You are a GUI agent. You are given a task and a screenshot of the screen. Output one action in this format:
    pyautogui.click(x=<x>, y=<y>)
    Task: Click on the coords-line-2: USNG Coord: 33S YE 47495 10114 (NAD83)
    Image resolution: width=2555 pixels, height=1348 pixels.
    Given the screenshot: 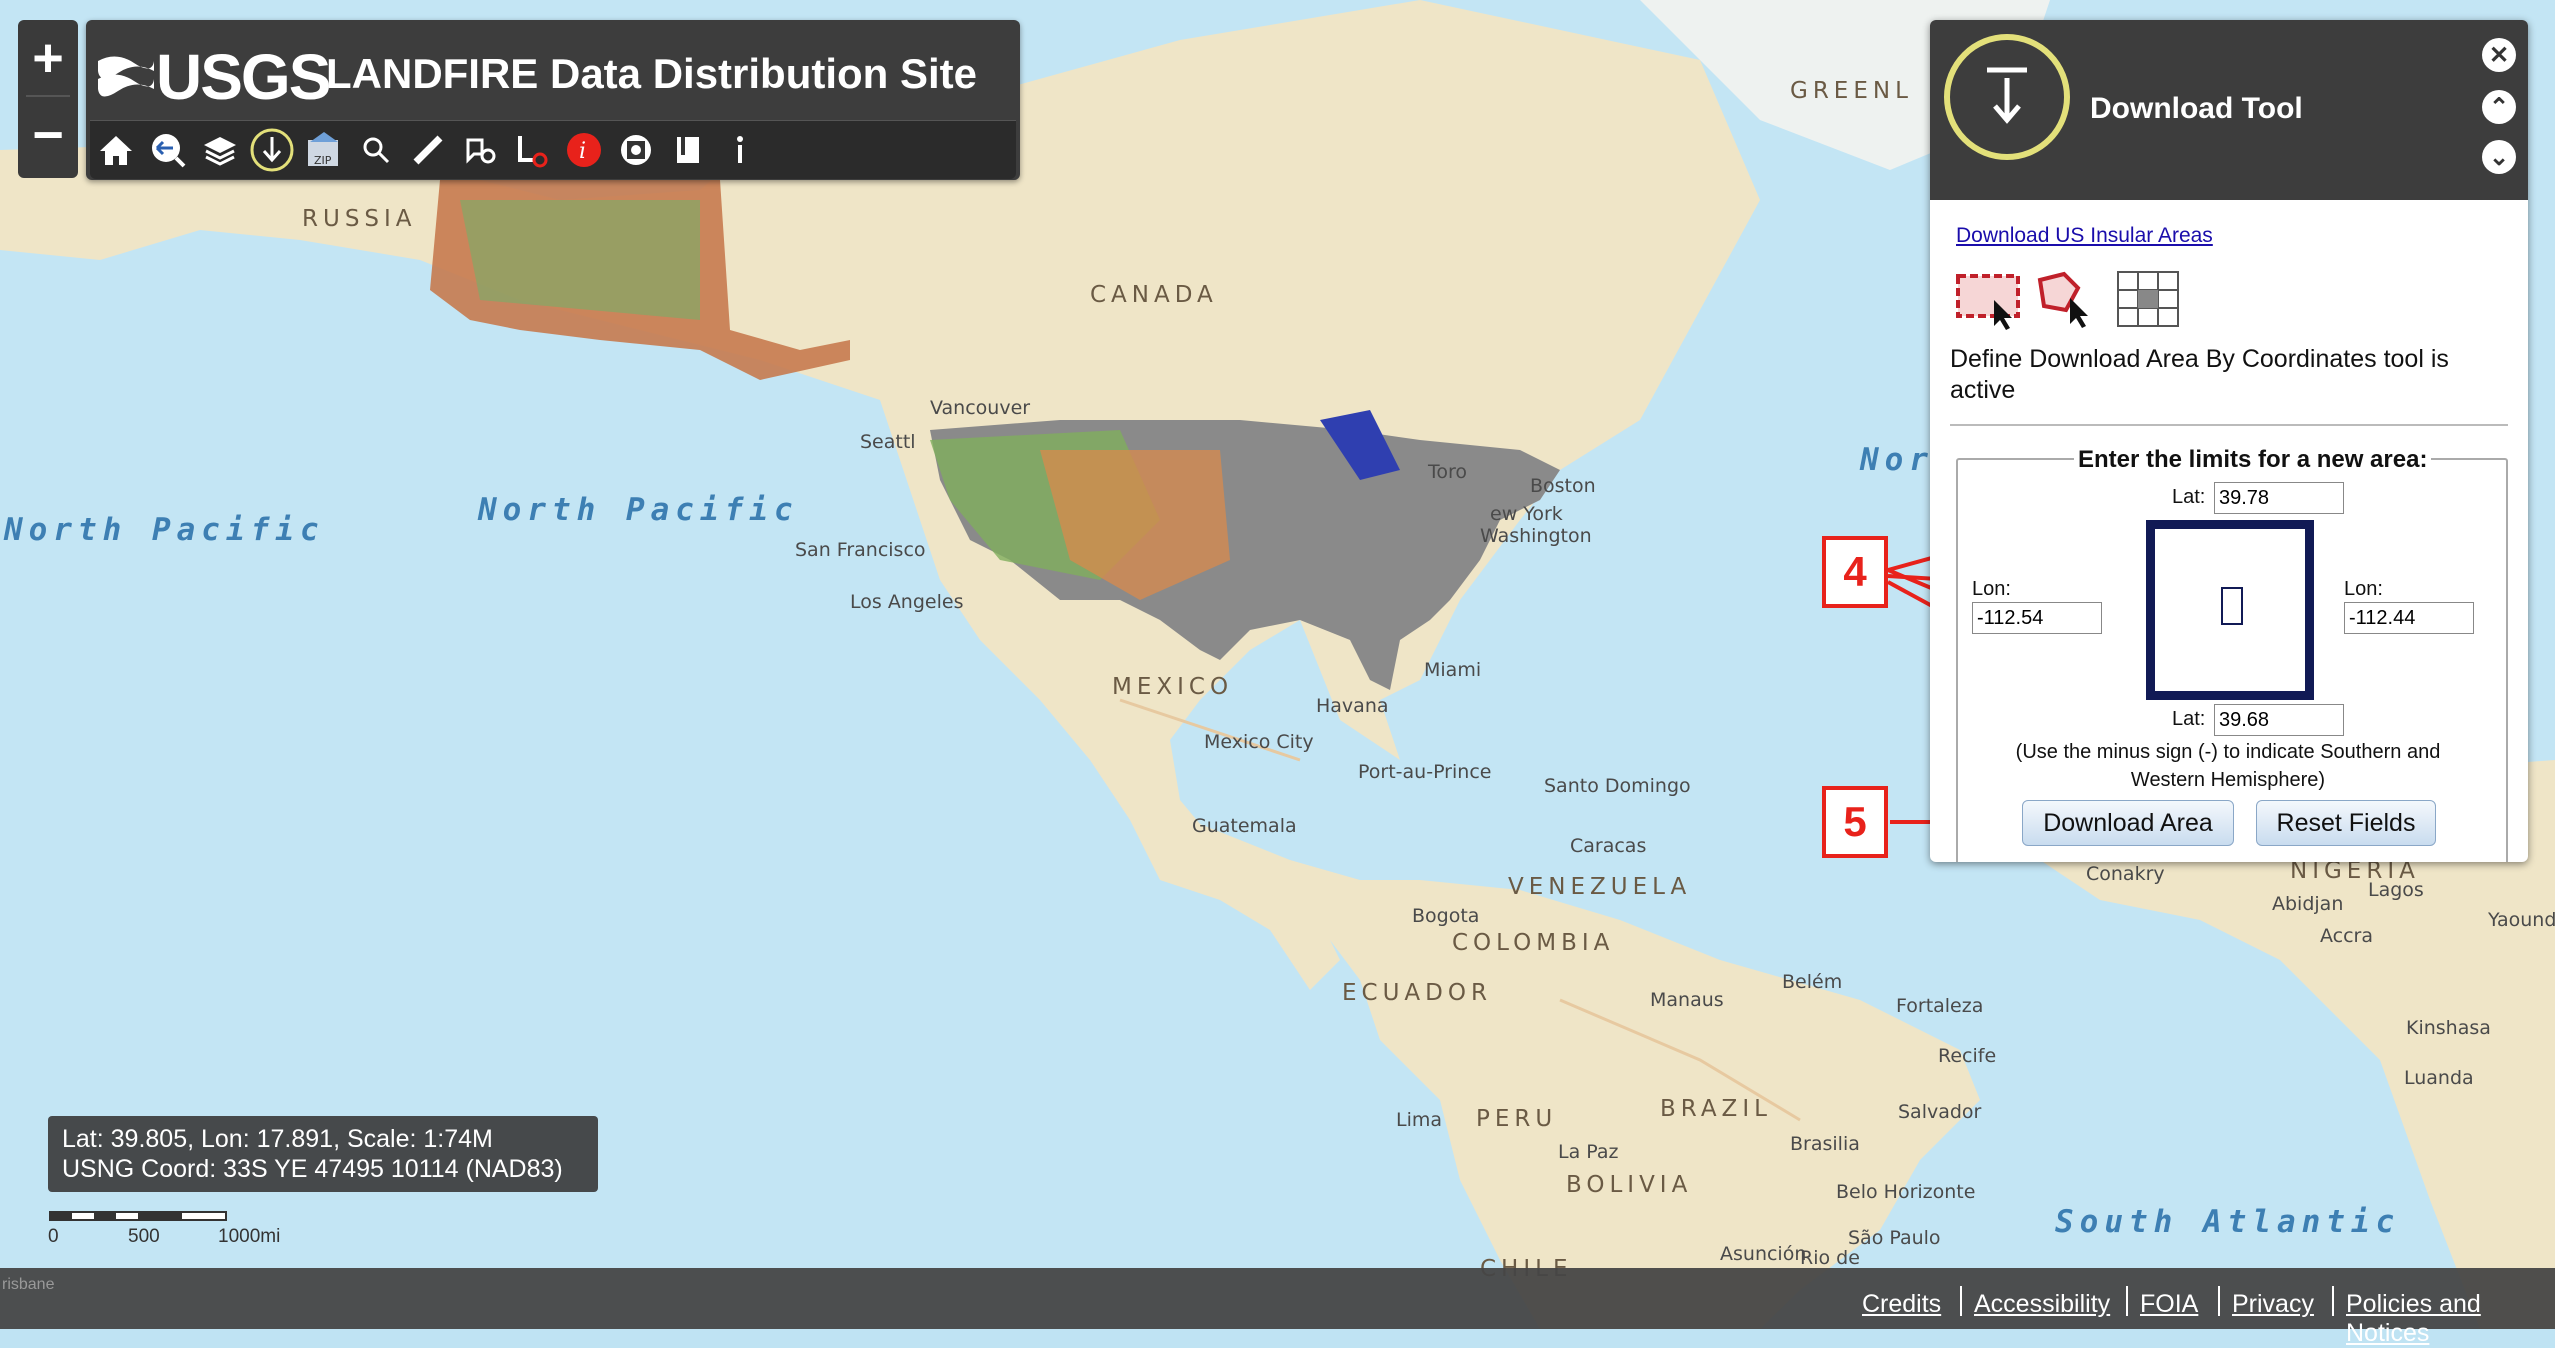 What is the action you would take?
    pyautogui.click(x=312, y=1169)
    